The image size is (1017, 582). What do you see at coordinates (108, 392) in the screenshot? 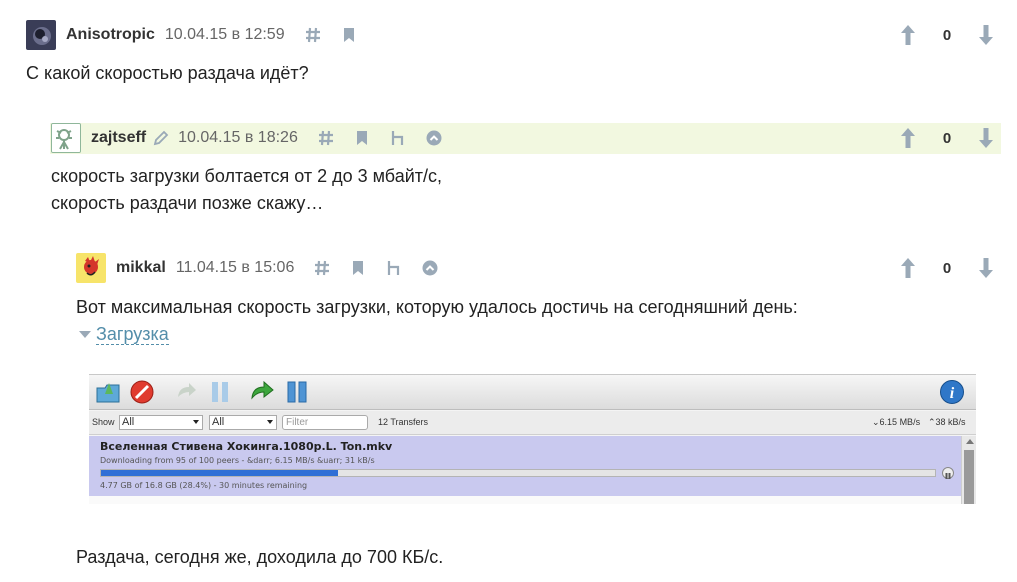
I see `open-torrent-icon` at bounding box center [108, 392].